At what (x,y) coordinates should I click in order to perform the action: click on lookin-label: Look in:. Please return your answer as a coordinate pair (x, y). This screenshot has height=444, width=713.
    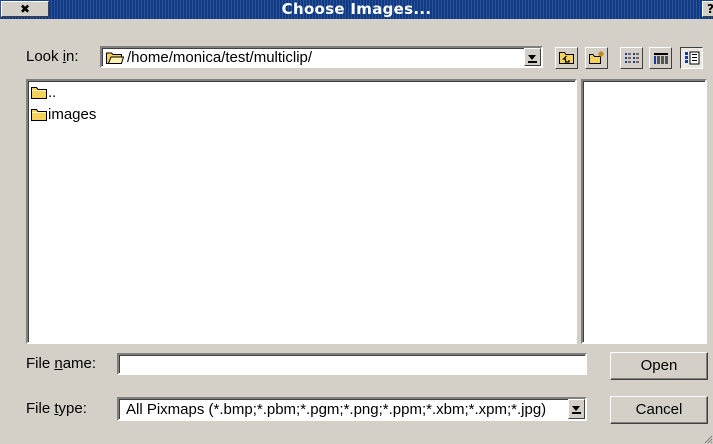
    Looking at the image, I should click on (52, 56).